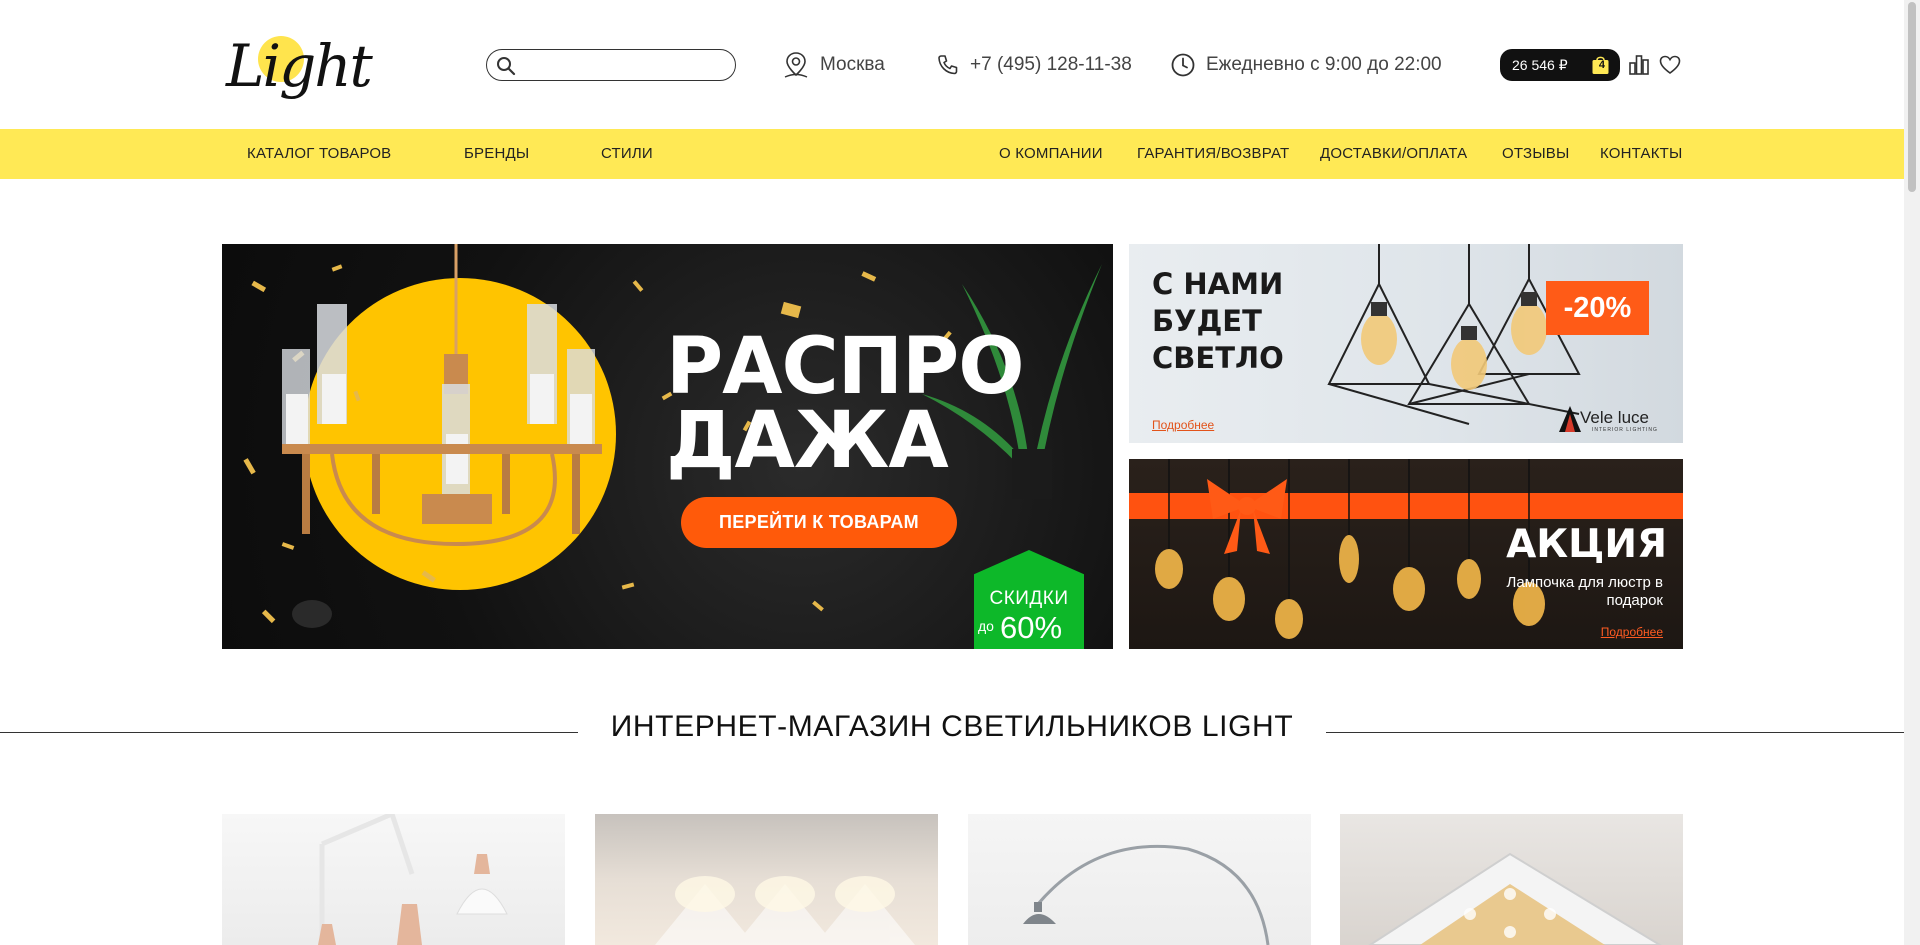  I want to click on nav-styles: СТИЛИ, so click(627, 154).